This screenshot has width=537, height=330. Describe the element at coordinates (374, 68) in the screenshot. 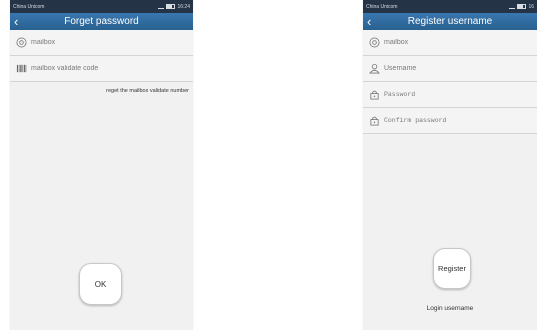

I see `user-icon` at that location.